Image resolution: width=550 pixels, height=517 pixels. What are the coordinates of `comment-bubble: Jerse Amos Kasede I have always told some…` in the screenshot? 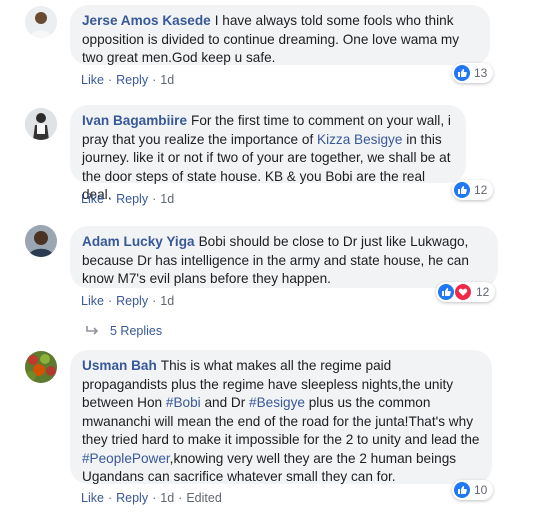 It's located at (280, 35).